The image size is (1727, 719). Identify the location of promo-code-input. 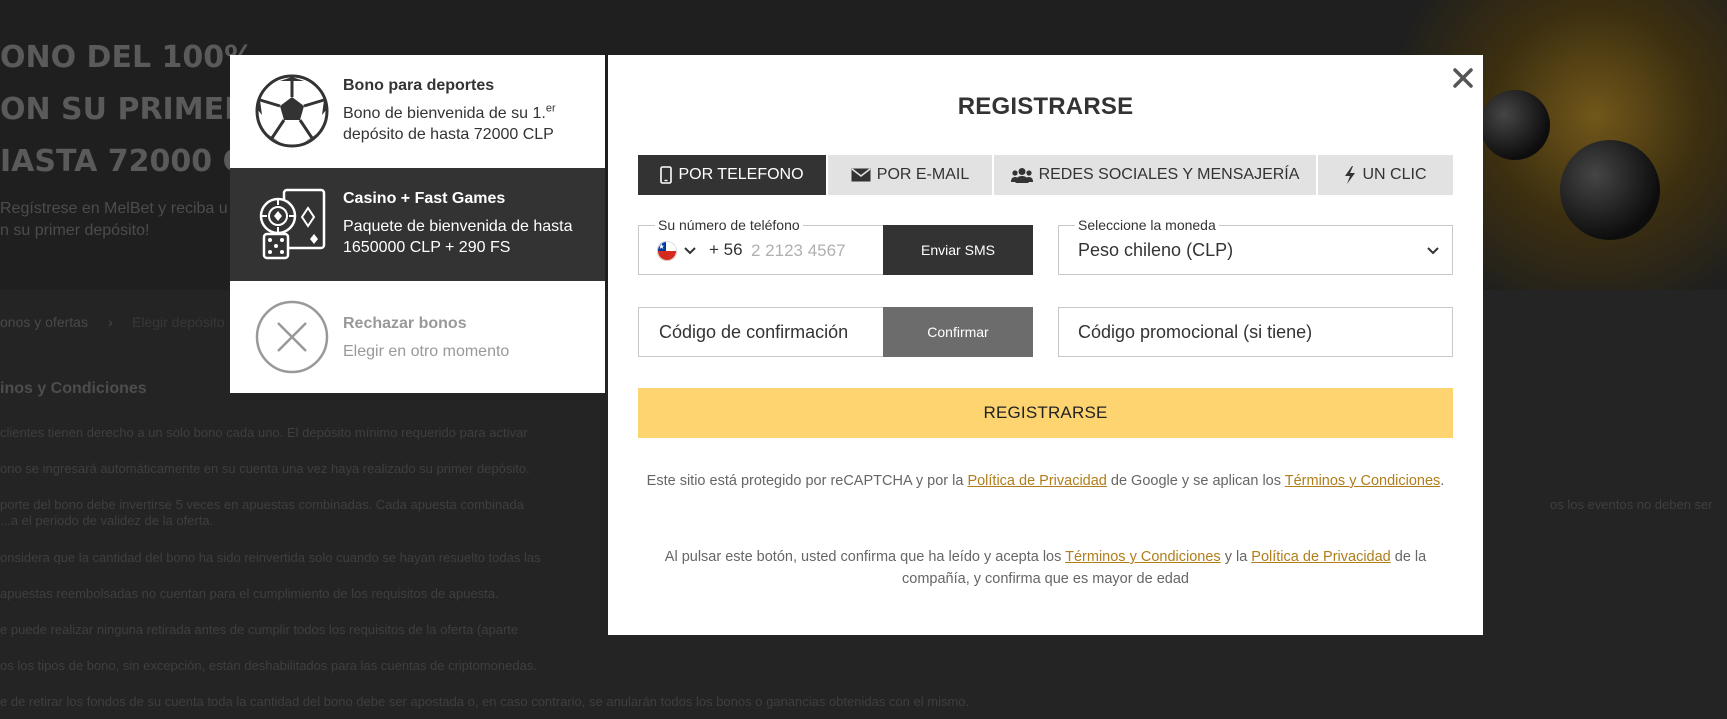
(1255, 332).